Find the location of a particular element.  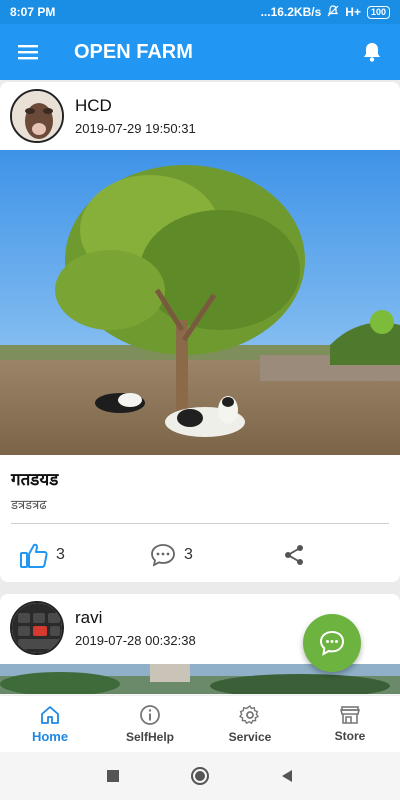

mute-icon is located at coordinates (333, 12).